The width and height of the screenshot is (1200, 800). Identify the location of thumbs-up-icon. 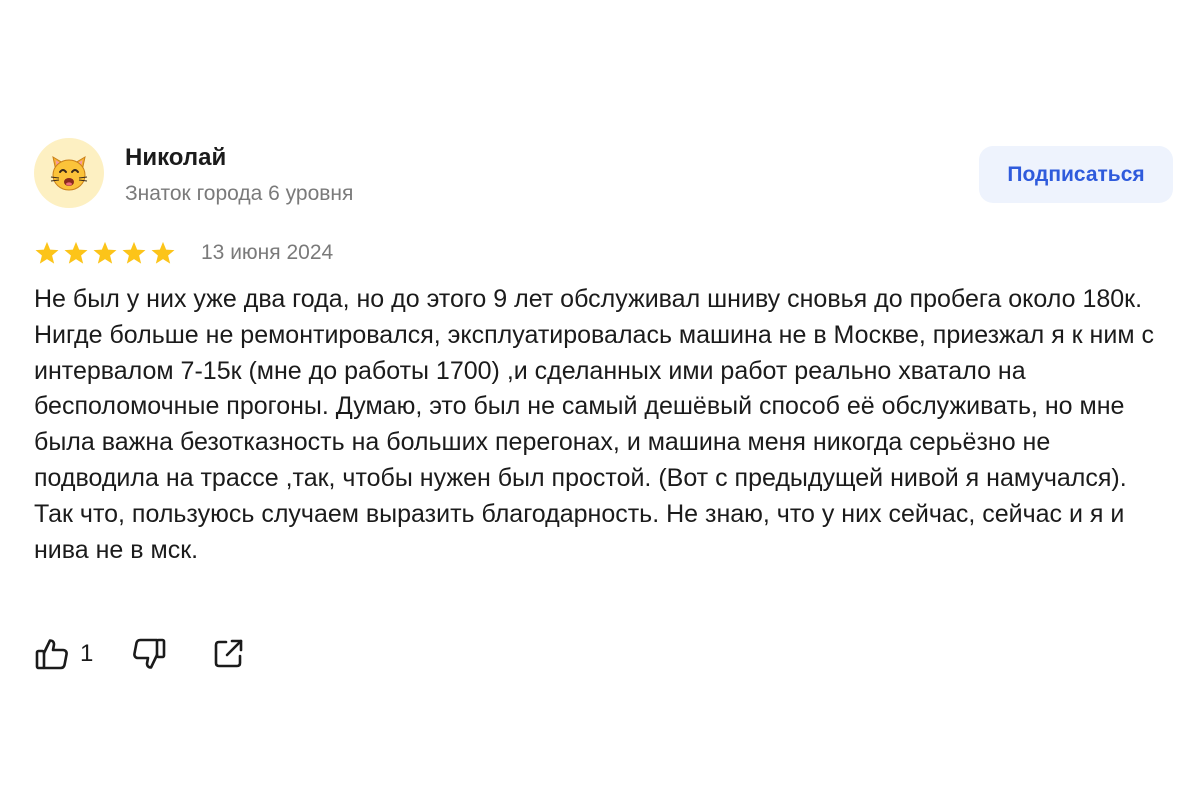
(51, 654).